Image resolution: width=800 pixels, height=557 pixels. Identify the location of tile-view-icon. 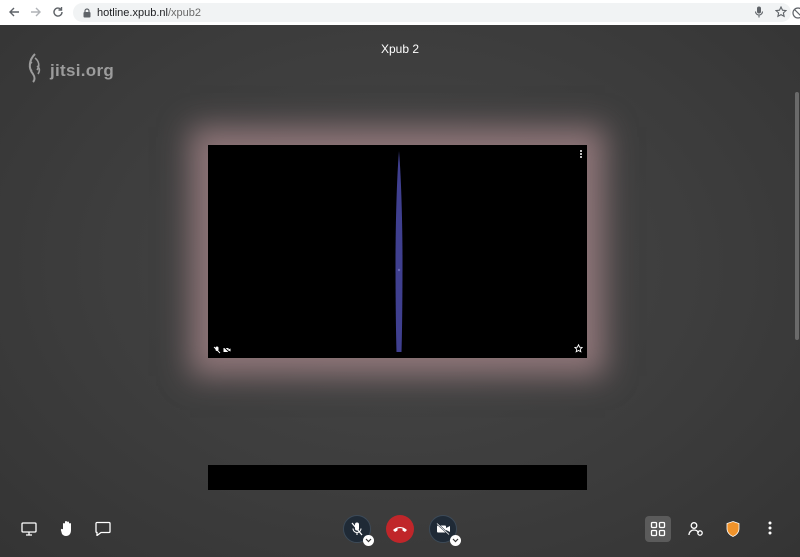
(658, 529).